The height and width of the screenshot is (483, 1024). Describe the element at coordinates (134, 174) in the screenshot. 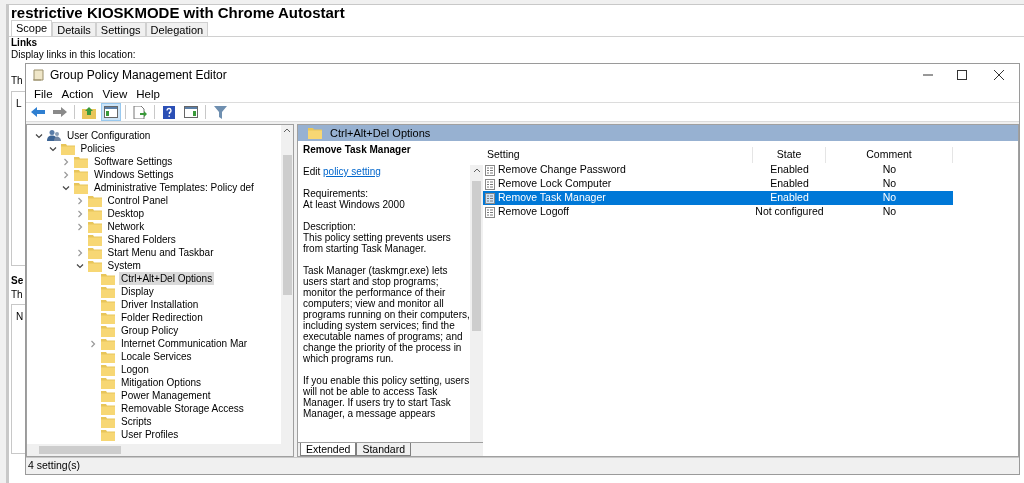

I see `tree-item: Windows Settings` at that location.